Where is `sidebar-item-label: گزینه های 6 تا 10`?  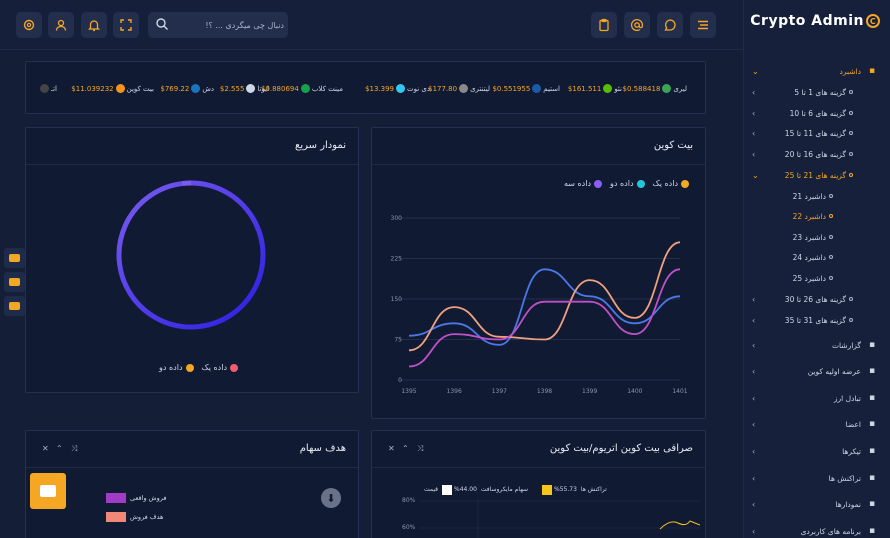 sidebar-item-label: گزینه های 6 تا 10 is located at coordinates (817, 113).